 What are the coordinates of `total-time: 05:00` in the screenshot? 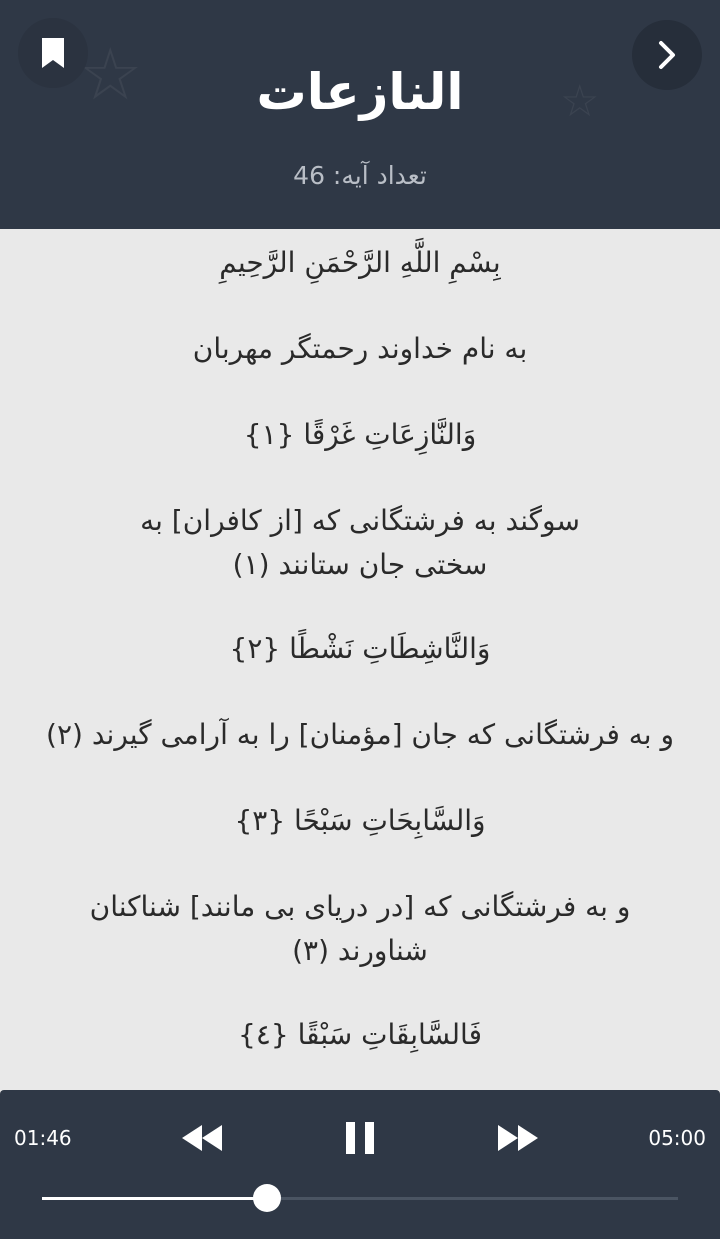 It's located at (677, 1138).